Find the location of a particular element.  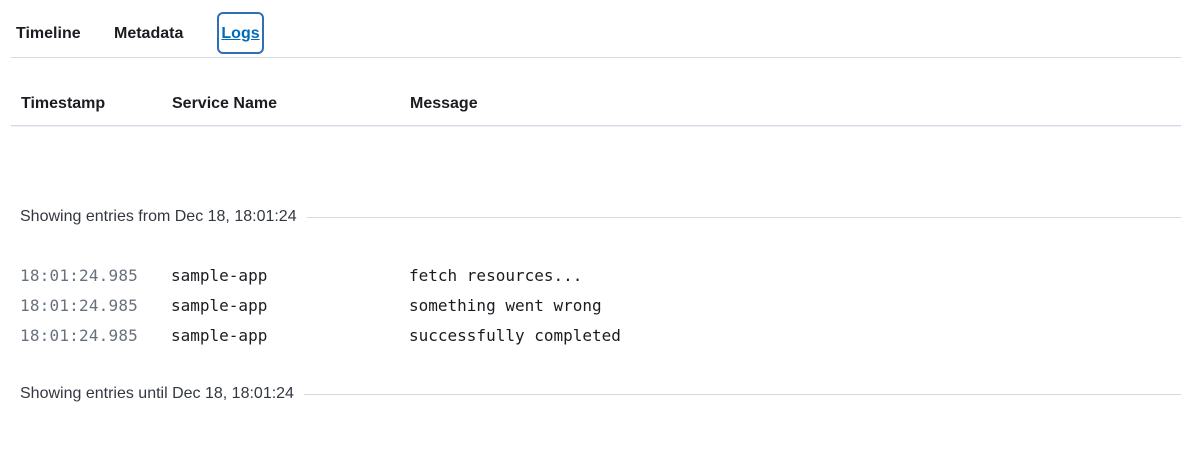

tab-bar: Timeline Metadata Logs is located at coordinates (596, 34).